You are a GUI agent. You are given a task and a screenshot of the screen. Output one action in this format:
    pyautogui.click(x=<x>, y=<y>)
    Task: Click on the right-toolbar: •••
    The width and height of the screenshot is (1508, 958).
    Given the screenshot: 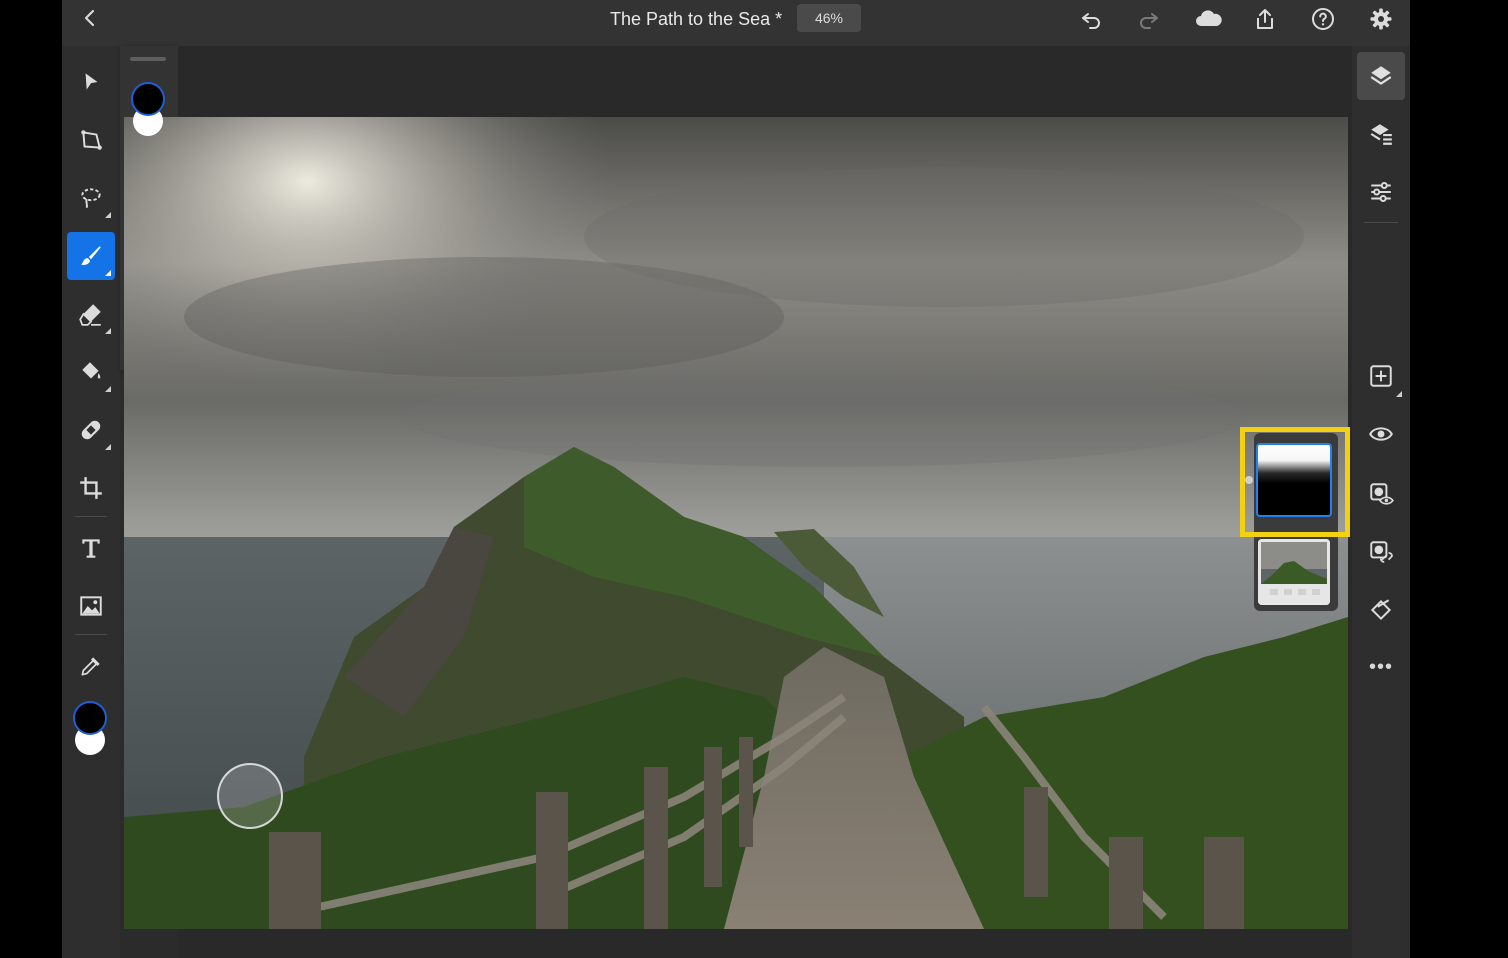 What is the action you would take?
    pyautogui.click(x=1381, y=502)
    